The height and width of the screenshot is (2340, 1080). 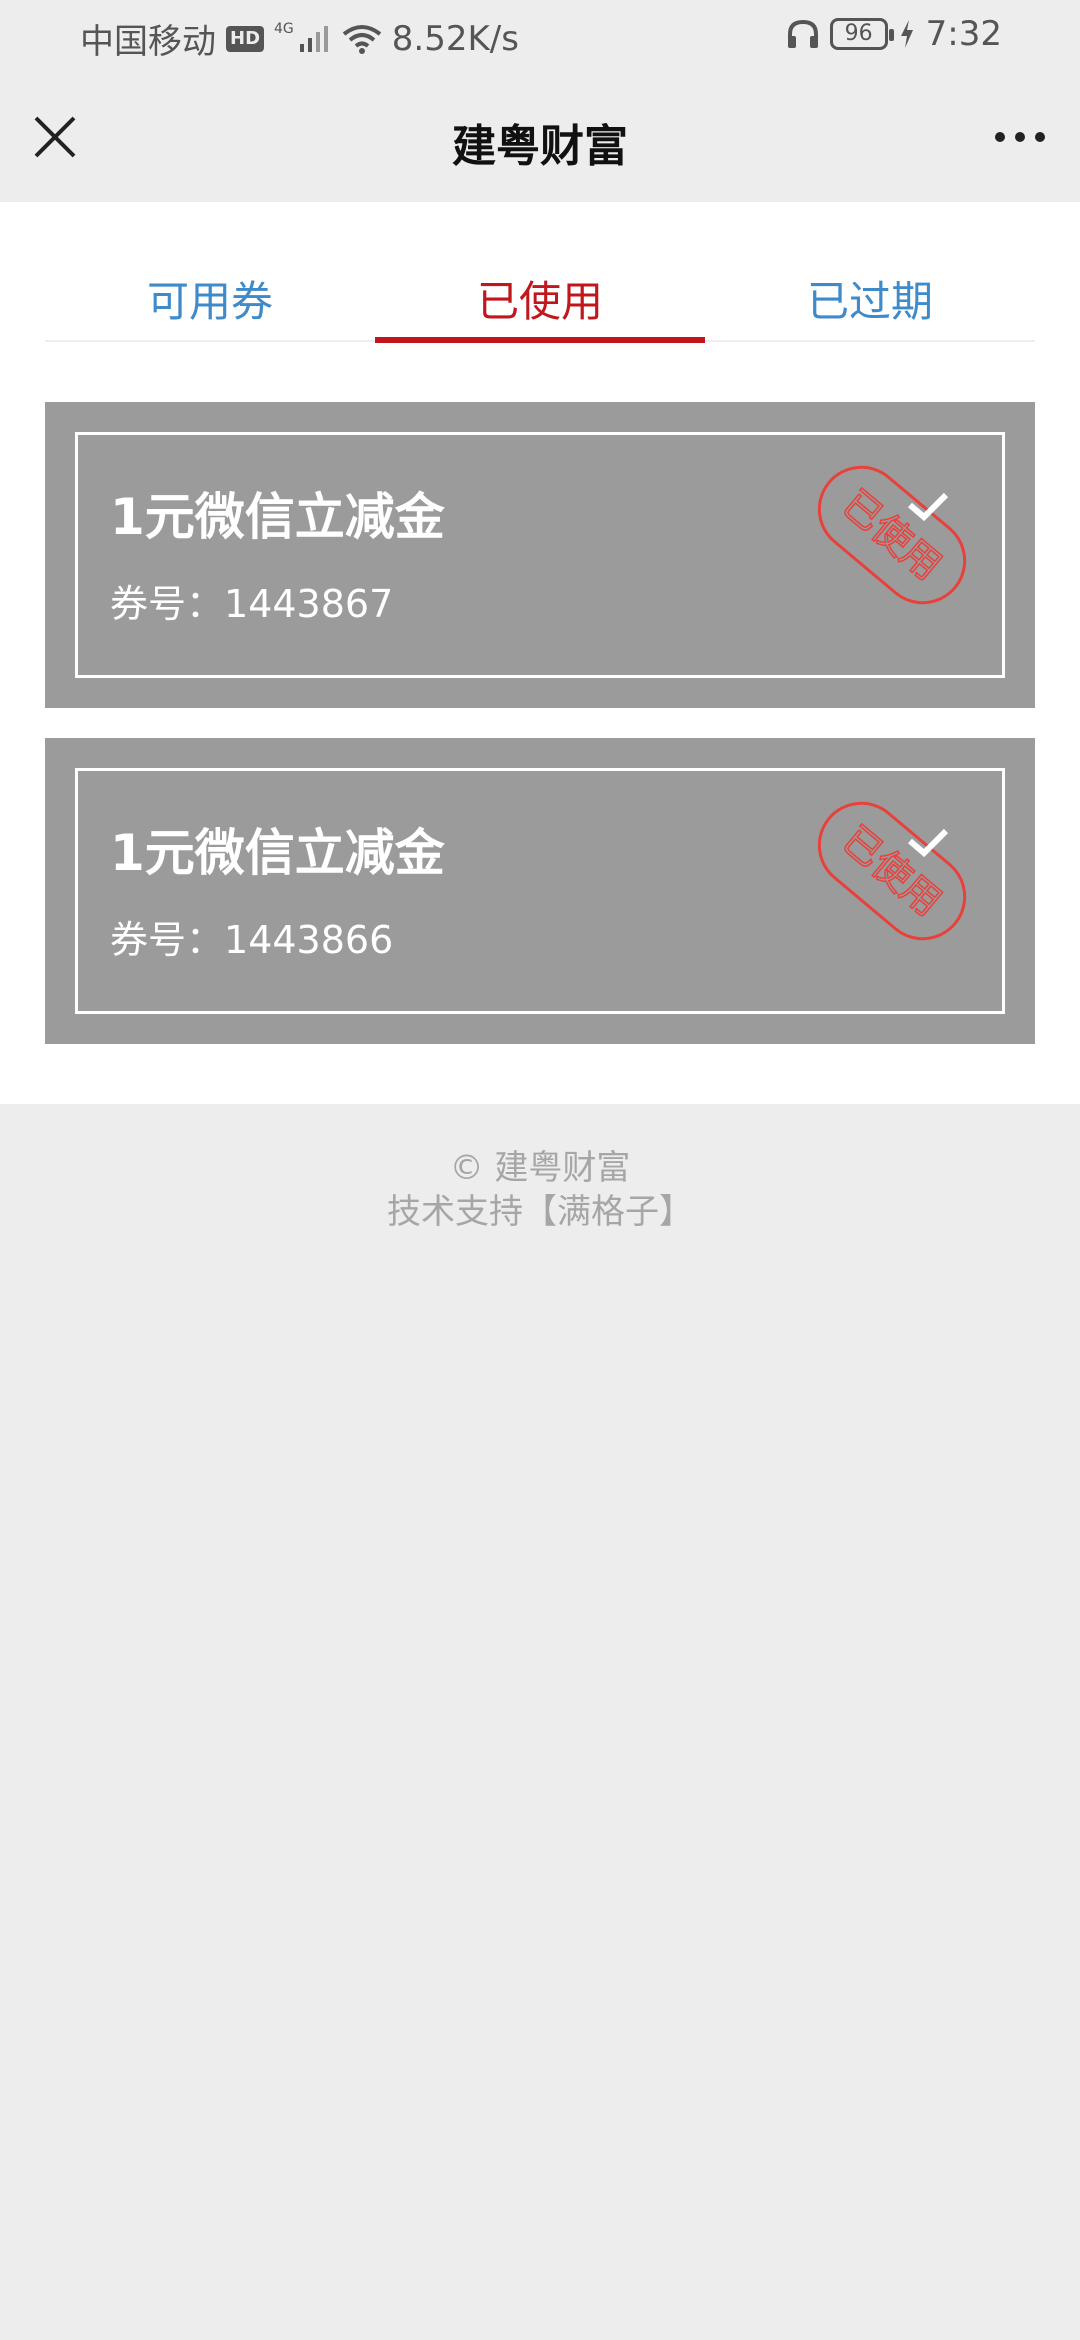 I want to click on tab-used: 已使用, so click(x=540, y=272).